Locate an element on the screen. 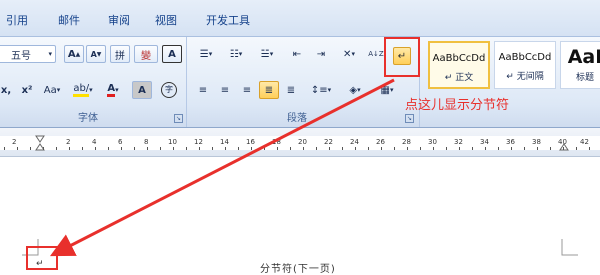 This screenshot has width=600, height=275. numbering-button: ☷ ▾ is located at coordinates (236, 54).